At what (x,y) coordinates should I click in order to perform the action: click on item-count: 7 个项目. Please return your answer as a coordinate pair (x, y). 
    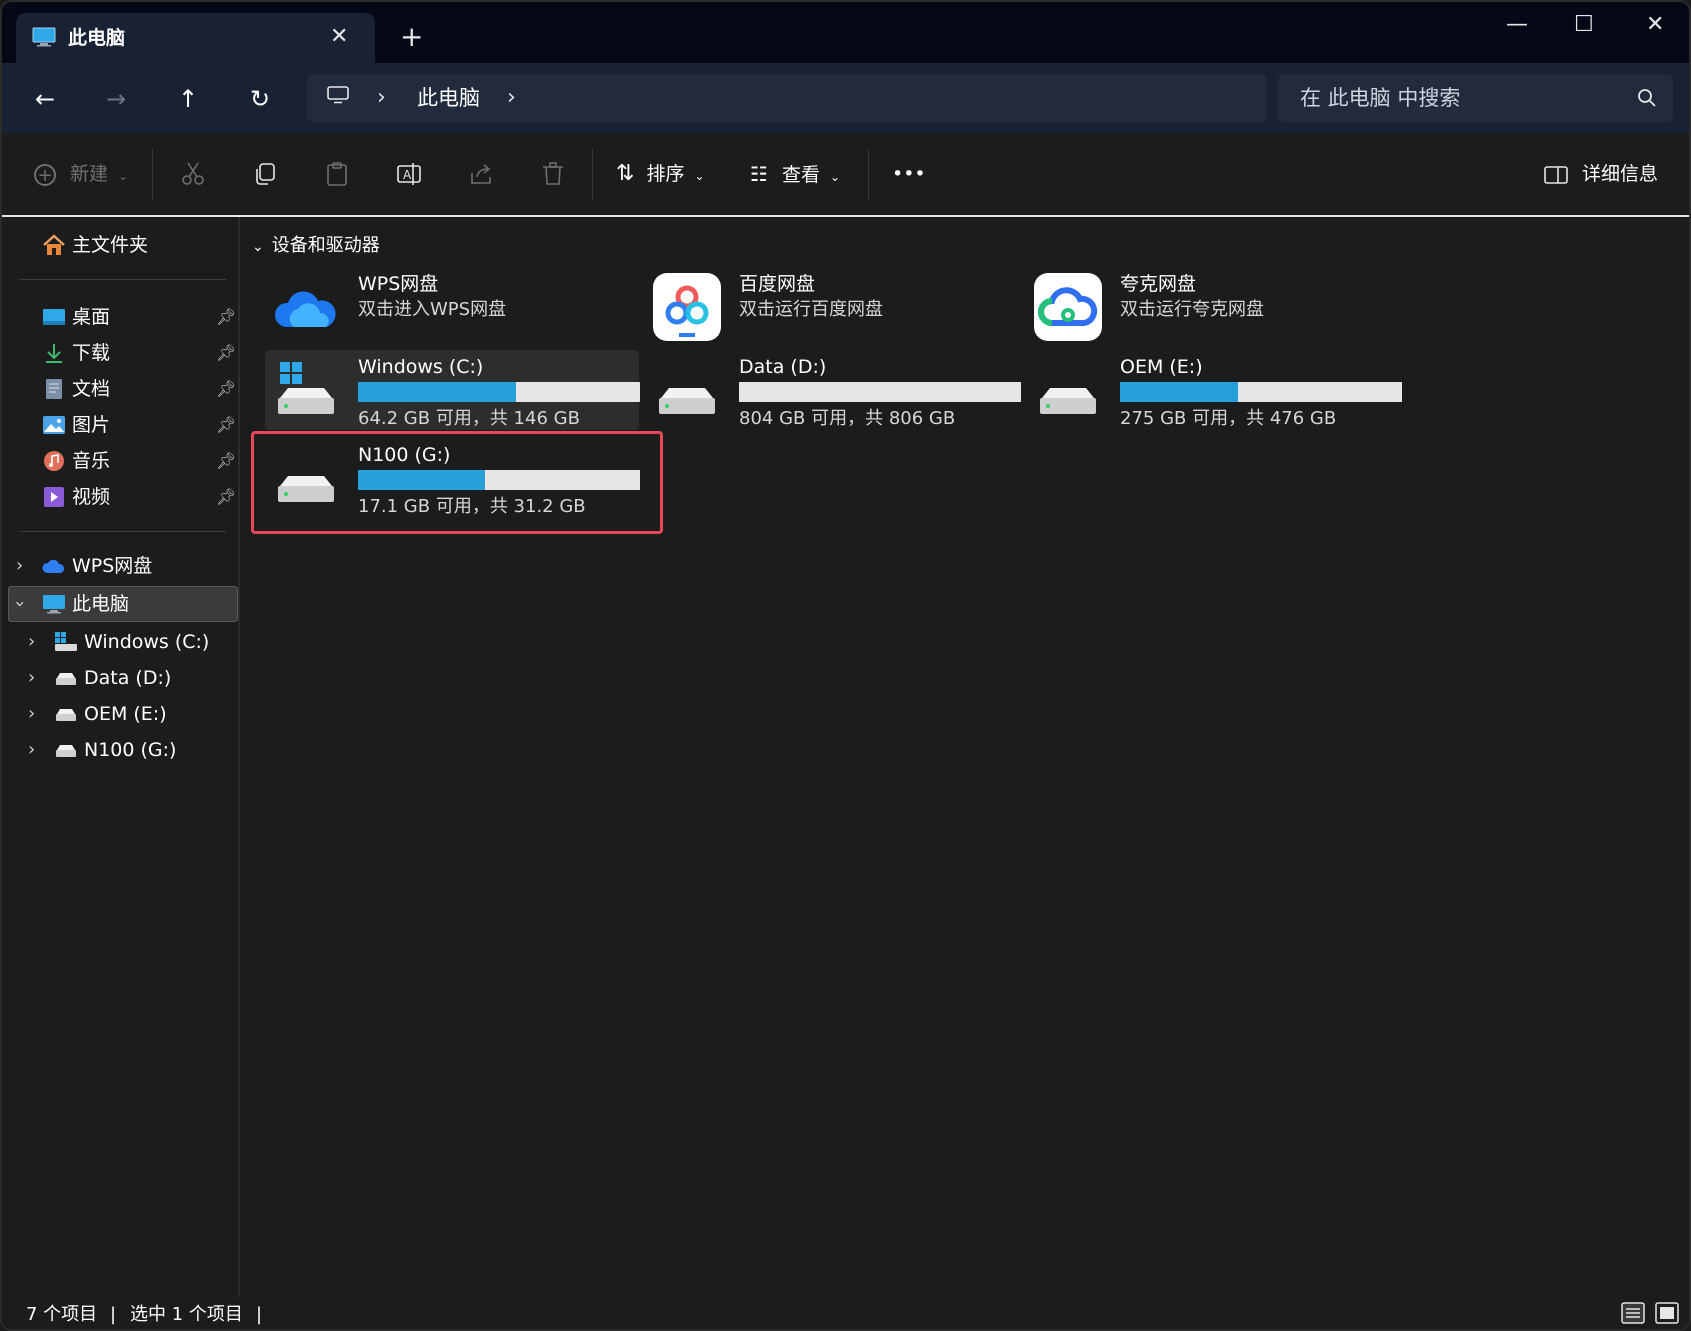
    Looking at the image, I should click on (62, 1314).